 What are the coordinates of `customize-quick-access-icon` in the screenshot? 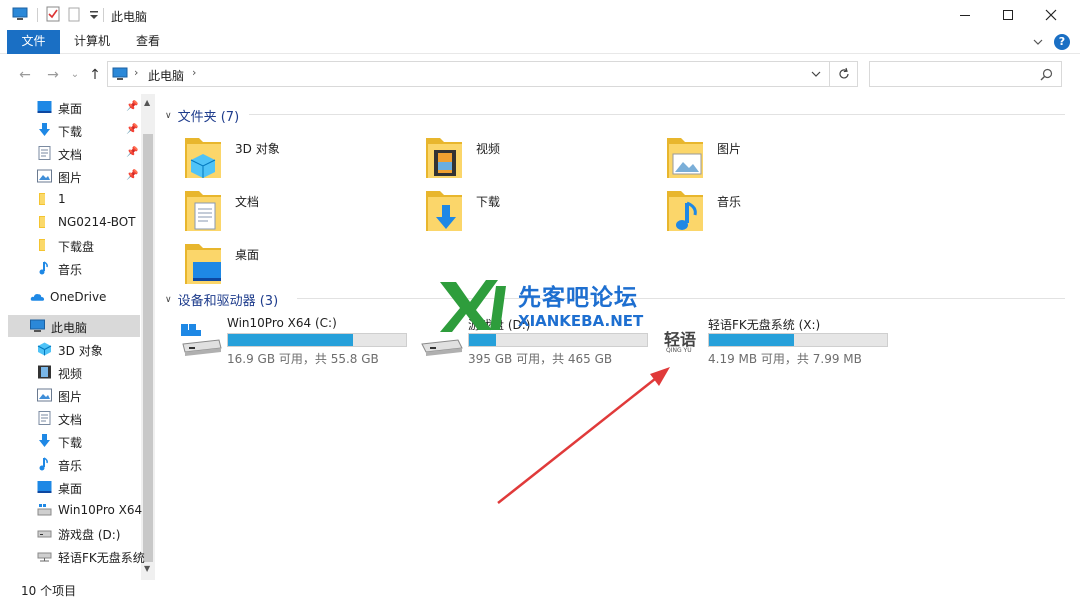 It's located at (94, 14).